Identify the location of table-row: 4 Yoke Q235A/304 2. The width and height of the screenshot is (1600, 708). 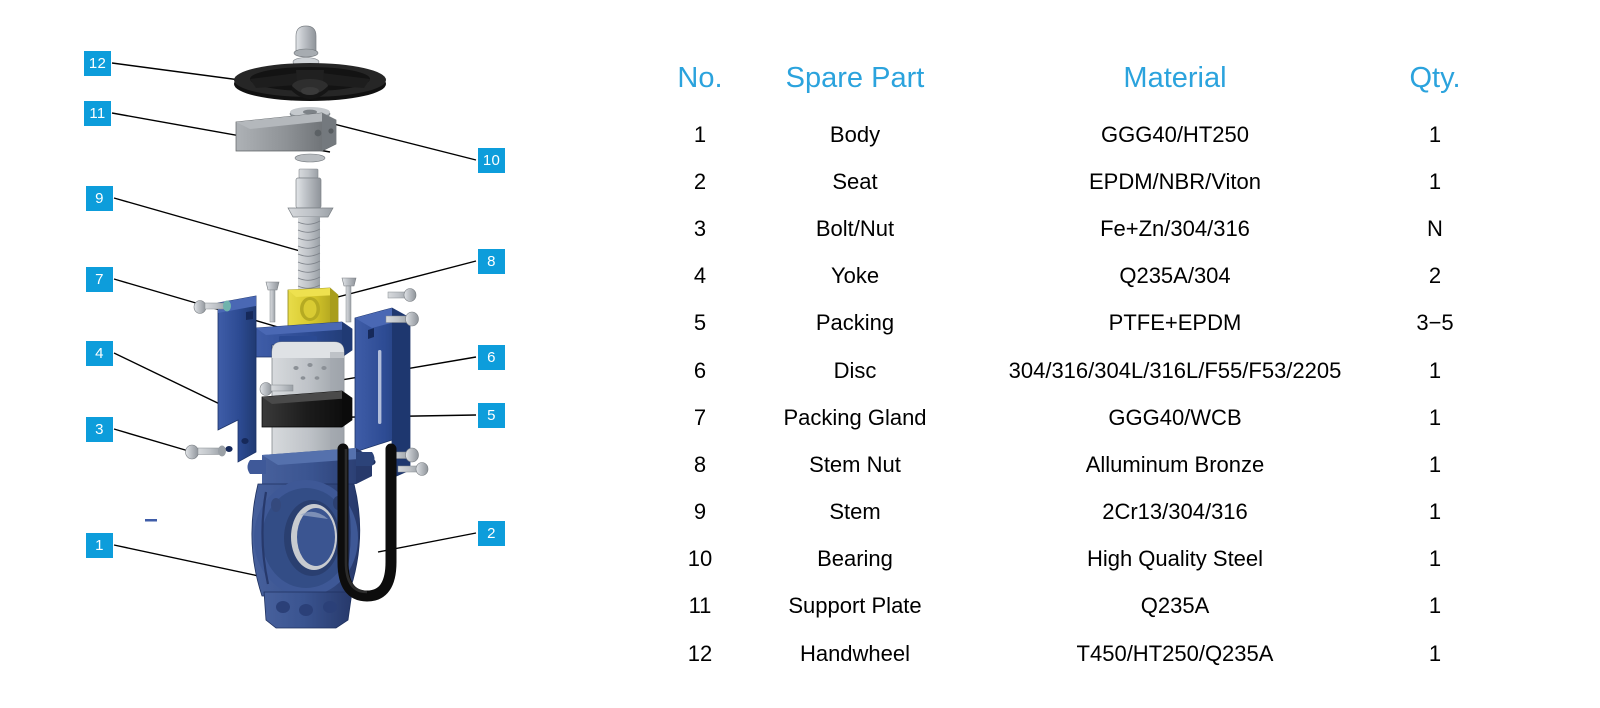
(1075, 276).